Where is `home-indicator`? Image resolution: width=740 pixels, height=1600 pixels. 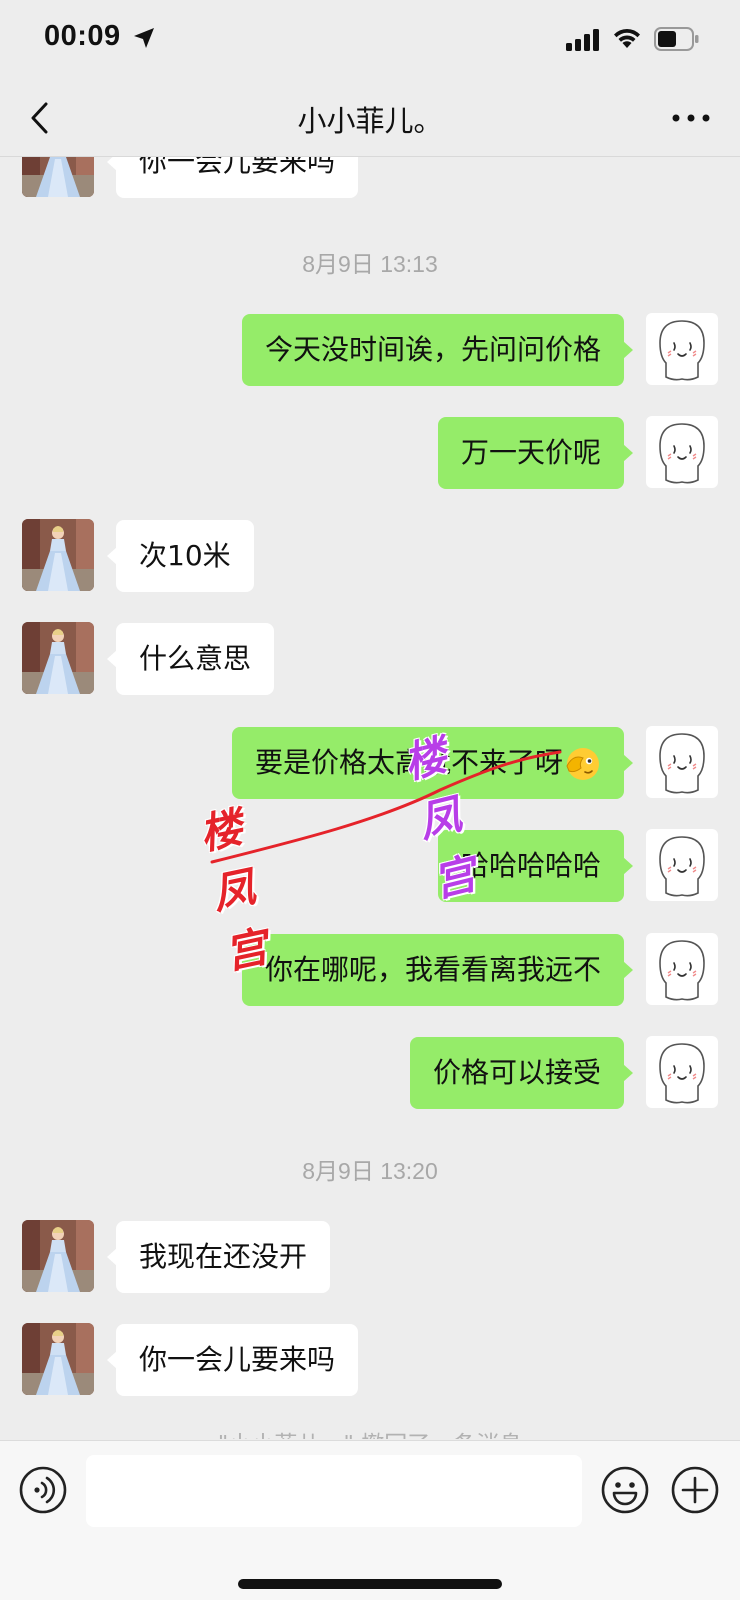 home-indicator is located at coordinates (370, 1584).